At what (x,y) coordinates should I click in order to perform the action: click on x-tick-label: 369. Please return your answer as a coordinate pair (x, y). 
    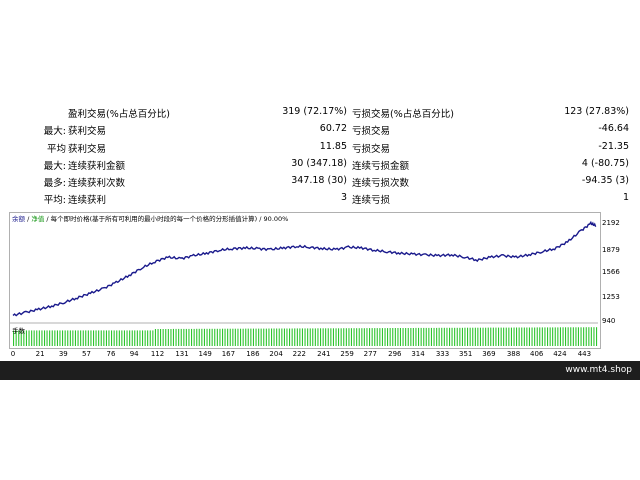
    Looking at the image, I should click on (489, 354).